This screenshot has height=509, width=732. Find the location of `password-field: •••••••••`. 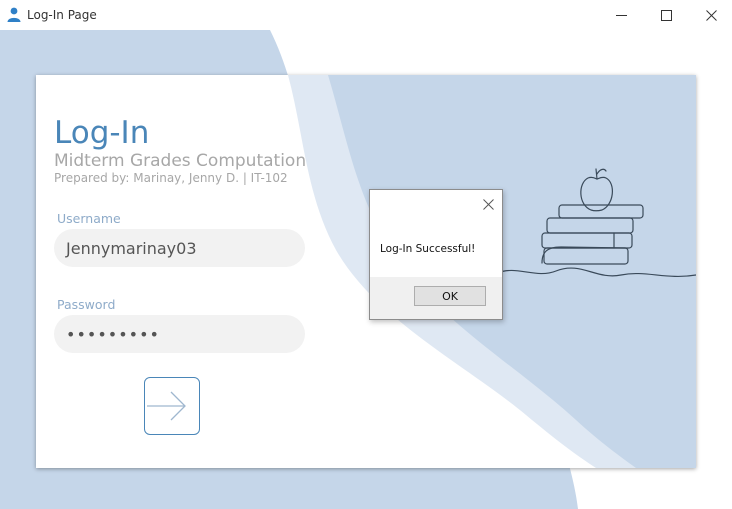

password-field: ••••••••• is located at coordinates (179, 334).